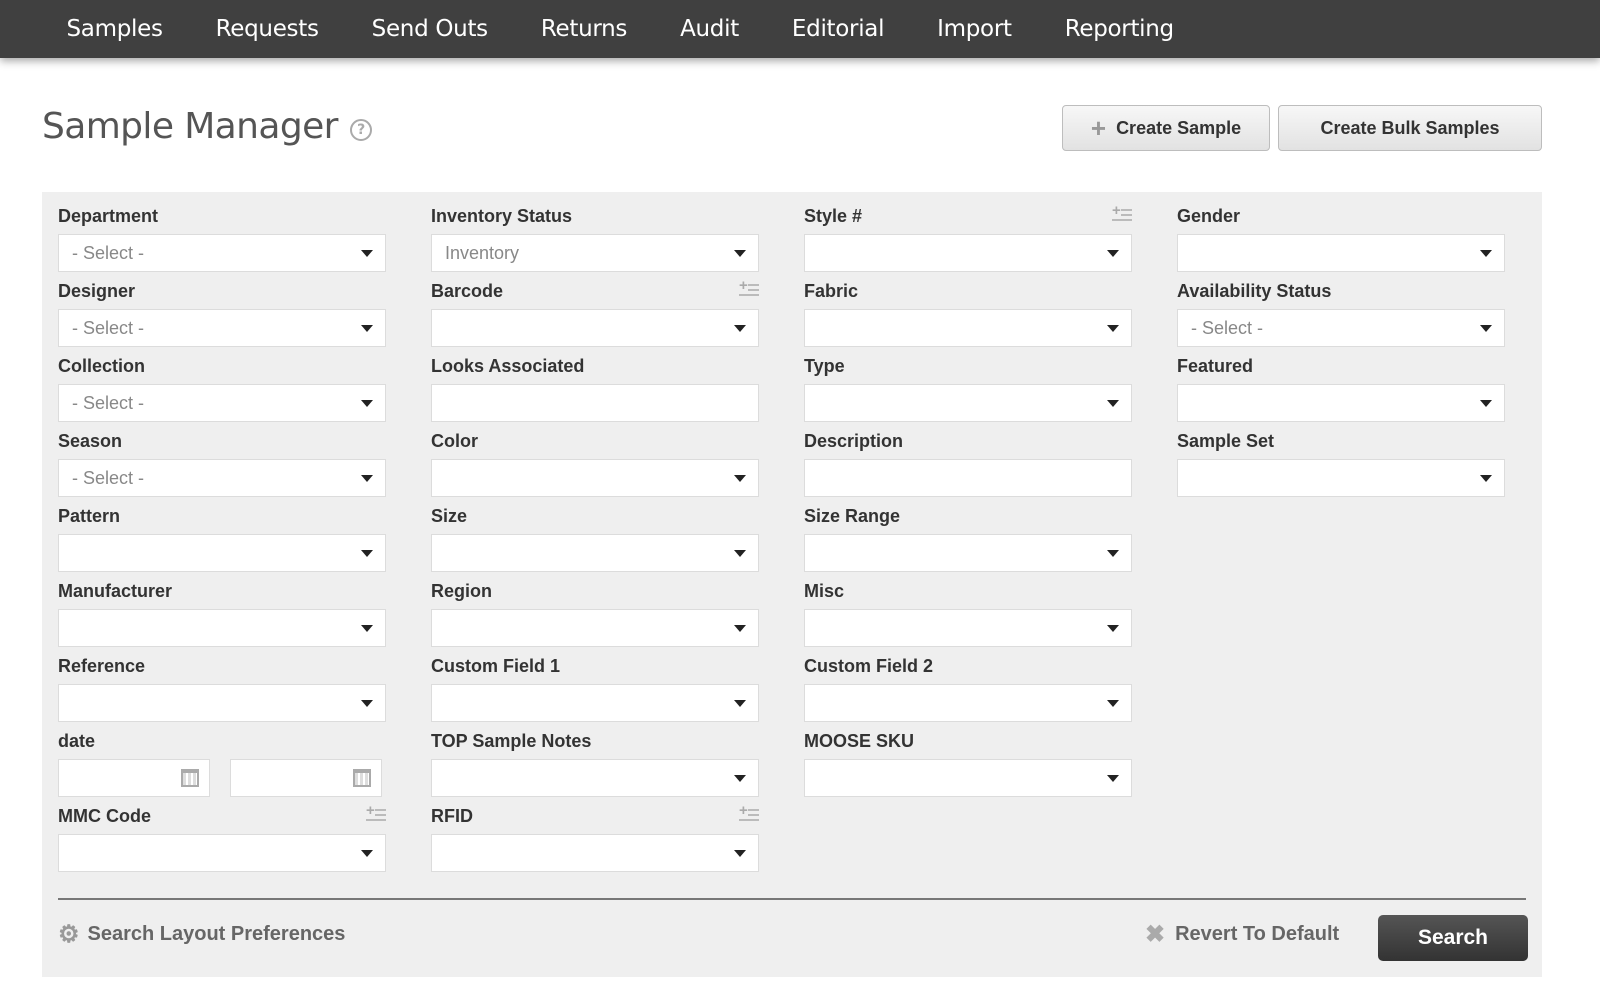 Image resolution: width=1600 pixels, height=993 pixels. What do you see at coordinates (222, 553) in the screenshot?
I see `pattern-select` at bounding box center [222, 553].